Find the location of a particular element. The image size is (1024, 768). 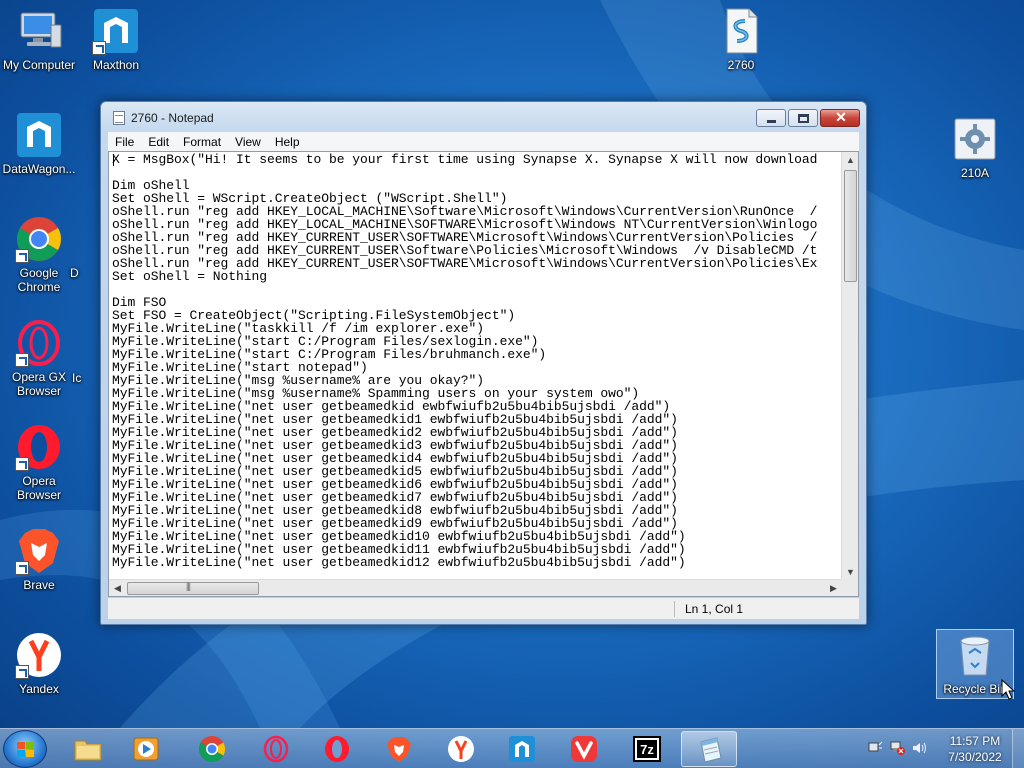

system-tray: 11:57 PM 7/30/2022 is located at coordinates (944, 748).